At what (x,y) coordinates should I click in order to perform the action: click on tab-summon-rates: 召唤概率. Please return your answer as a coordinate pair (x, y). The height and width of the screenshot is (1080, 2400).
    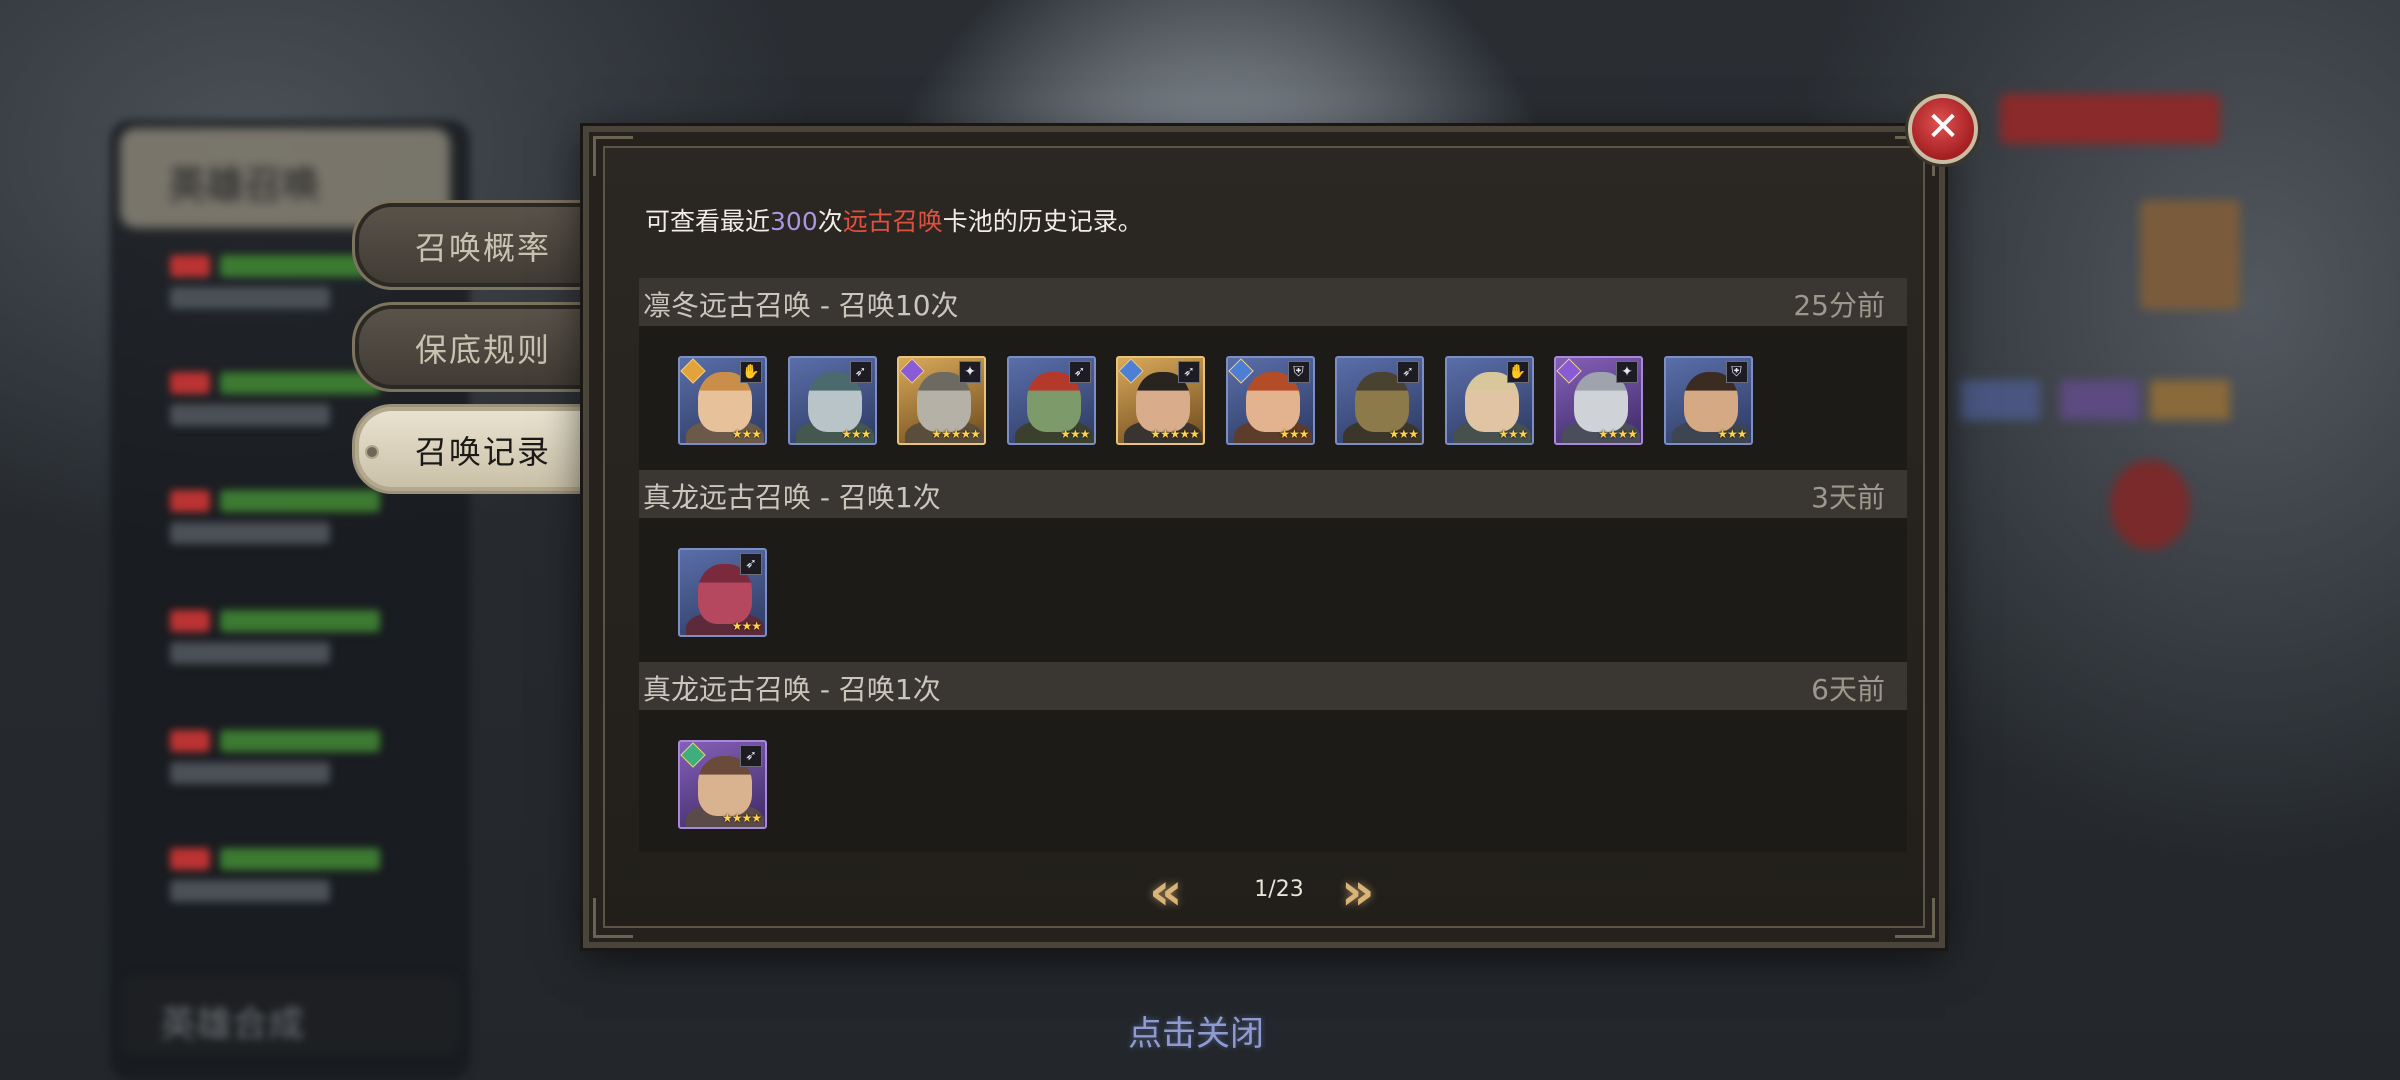
    Looking at the image, I should click on (474, 245).